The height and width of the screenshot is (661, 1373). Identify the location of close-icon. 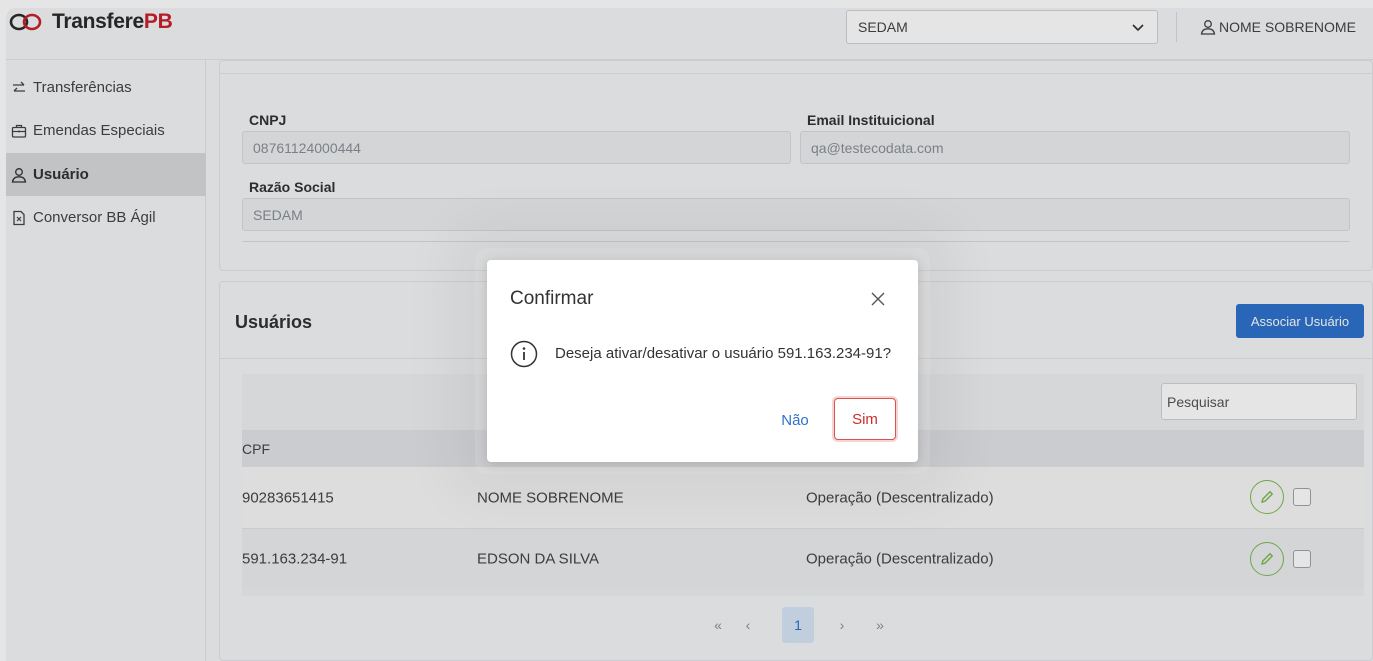
(878, 298).